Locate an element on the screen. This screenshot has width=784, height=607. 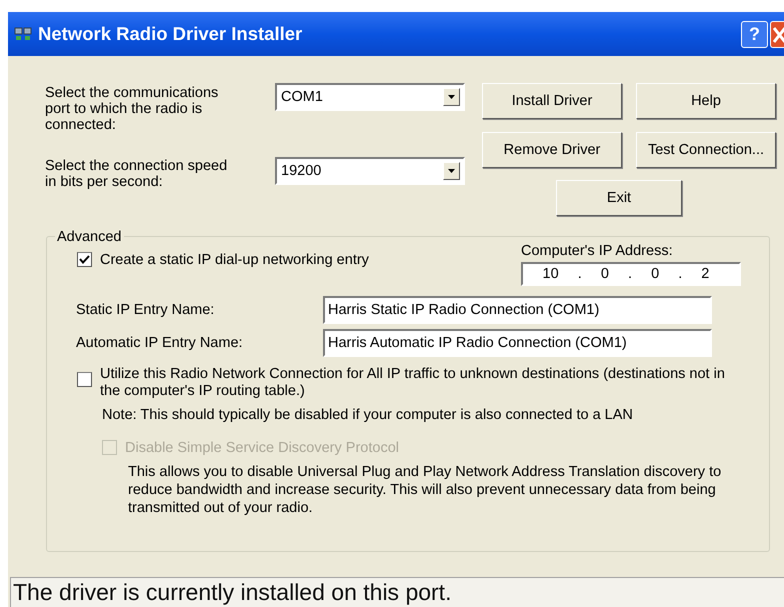
text-field: Harris Static IP Radio Connection (COM1) is located at coordinates (517, 310).